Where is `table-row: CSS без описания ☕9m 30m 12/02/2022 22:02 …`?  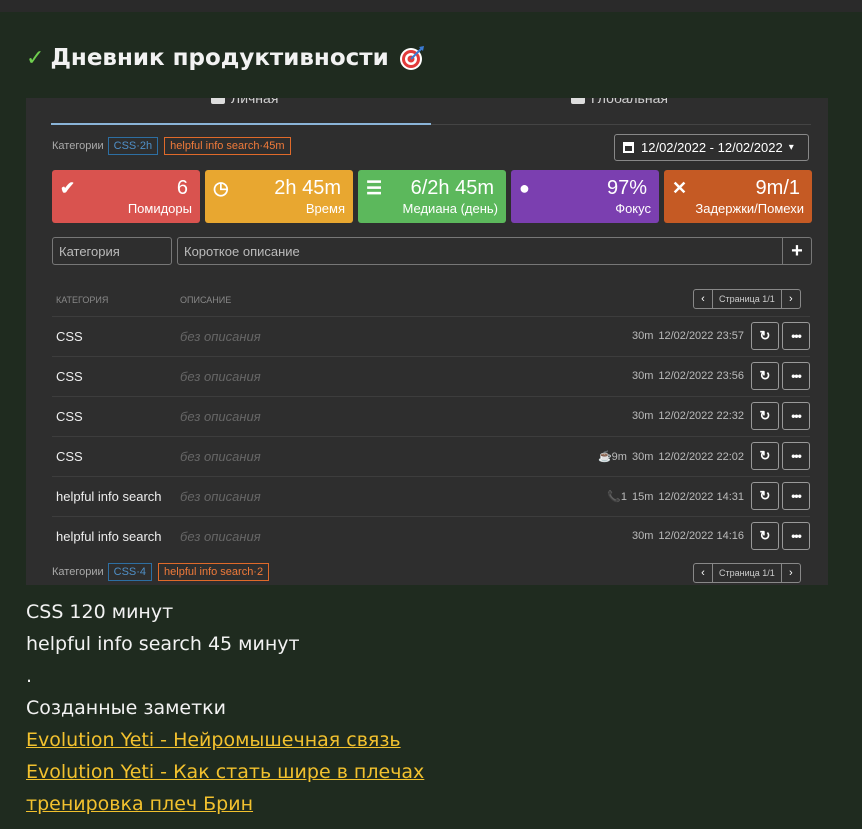 table-row: CSS без описания ☕9m 30m 12/02/2022 22:02 … is located at coordinates (431, 456).